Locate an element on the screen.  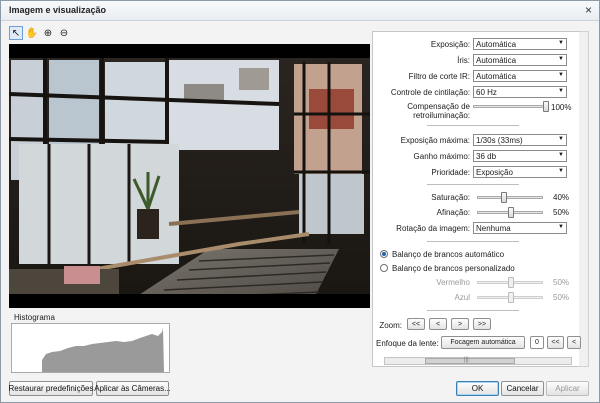
zoom-in-button: > is located at coordinates (460, 324).